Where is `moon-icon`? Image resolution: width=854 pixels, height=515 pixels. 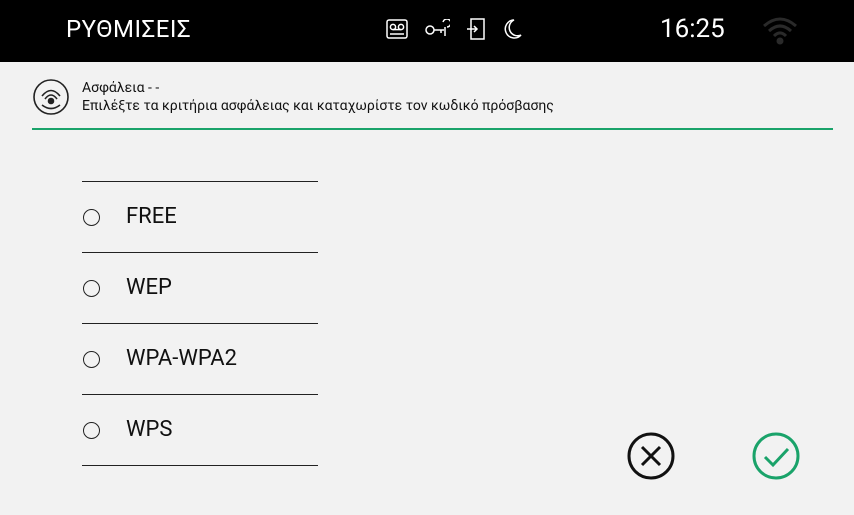 moon-icon is located at coordinates (512, 29).